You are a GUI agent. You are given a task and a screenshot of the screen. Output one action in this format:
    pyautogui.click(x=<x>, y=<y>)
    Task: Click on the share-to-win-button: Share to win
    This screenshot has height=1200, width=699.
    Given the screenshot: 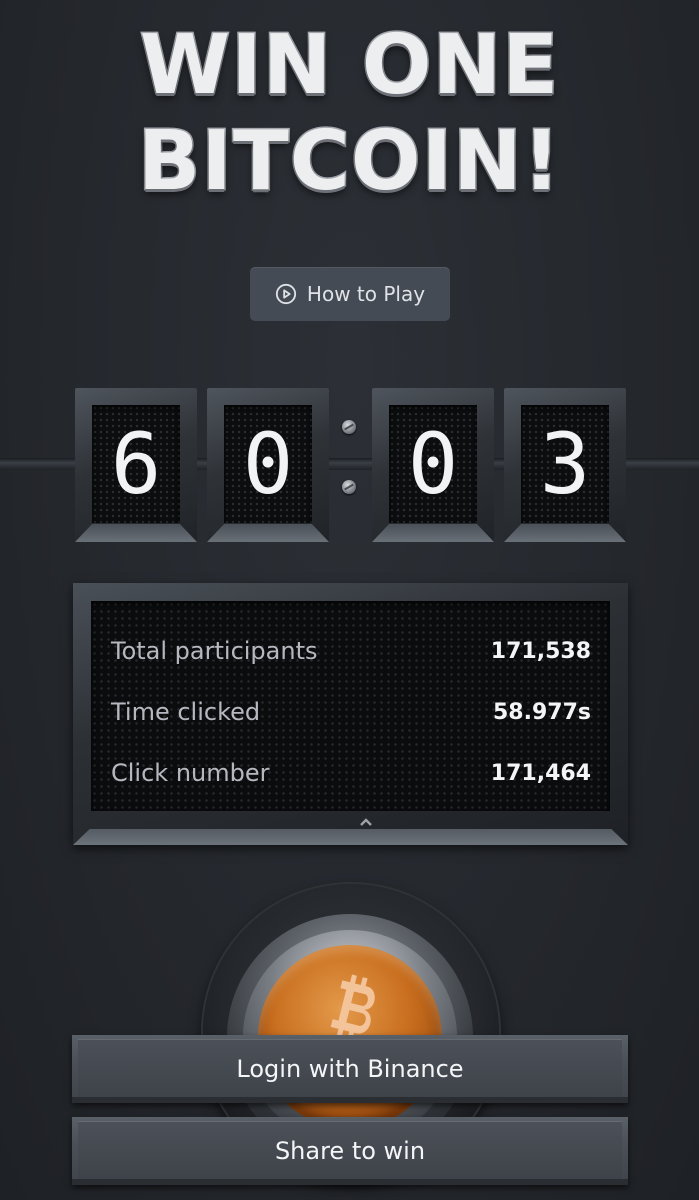 What is the action you would take?
    pyautogui.click(x=350, y=1151)
    